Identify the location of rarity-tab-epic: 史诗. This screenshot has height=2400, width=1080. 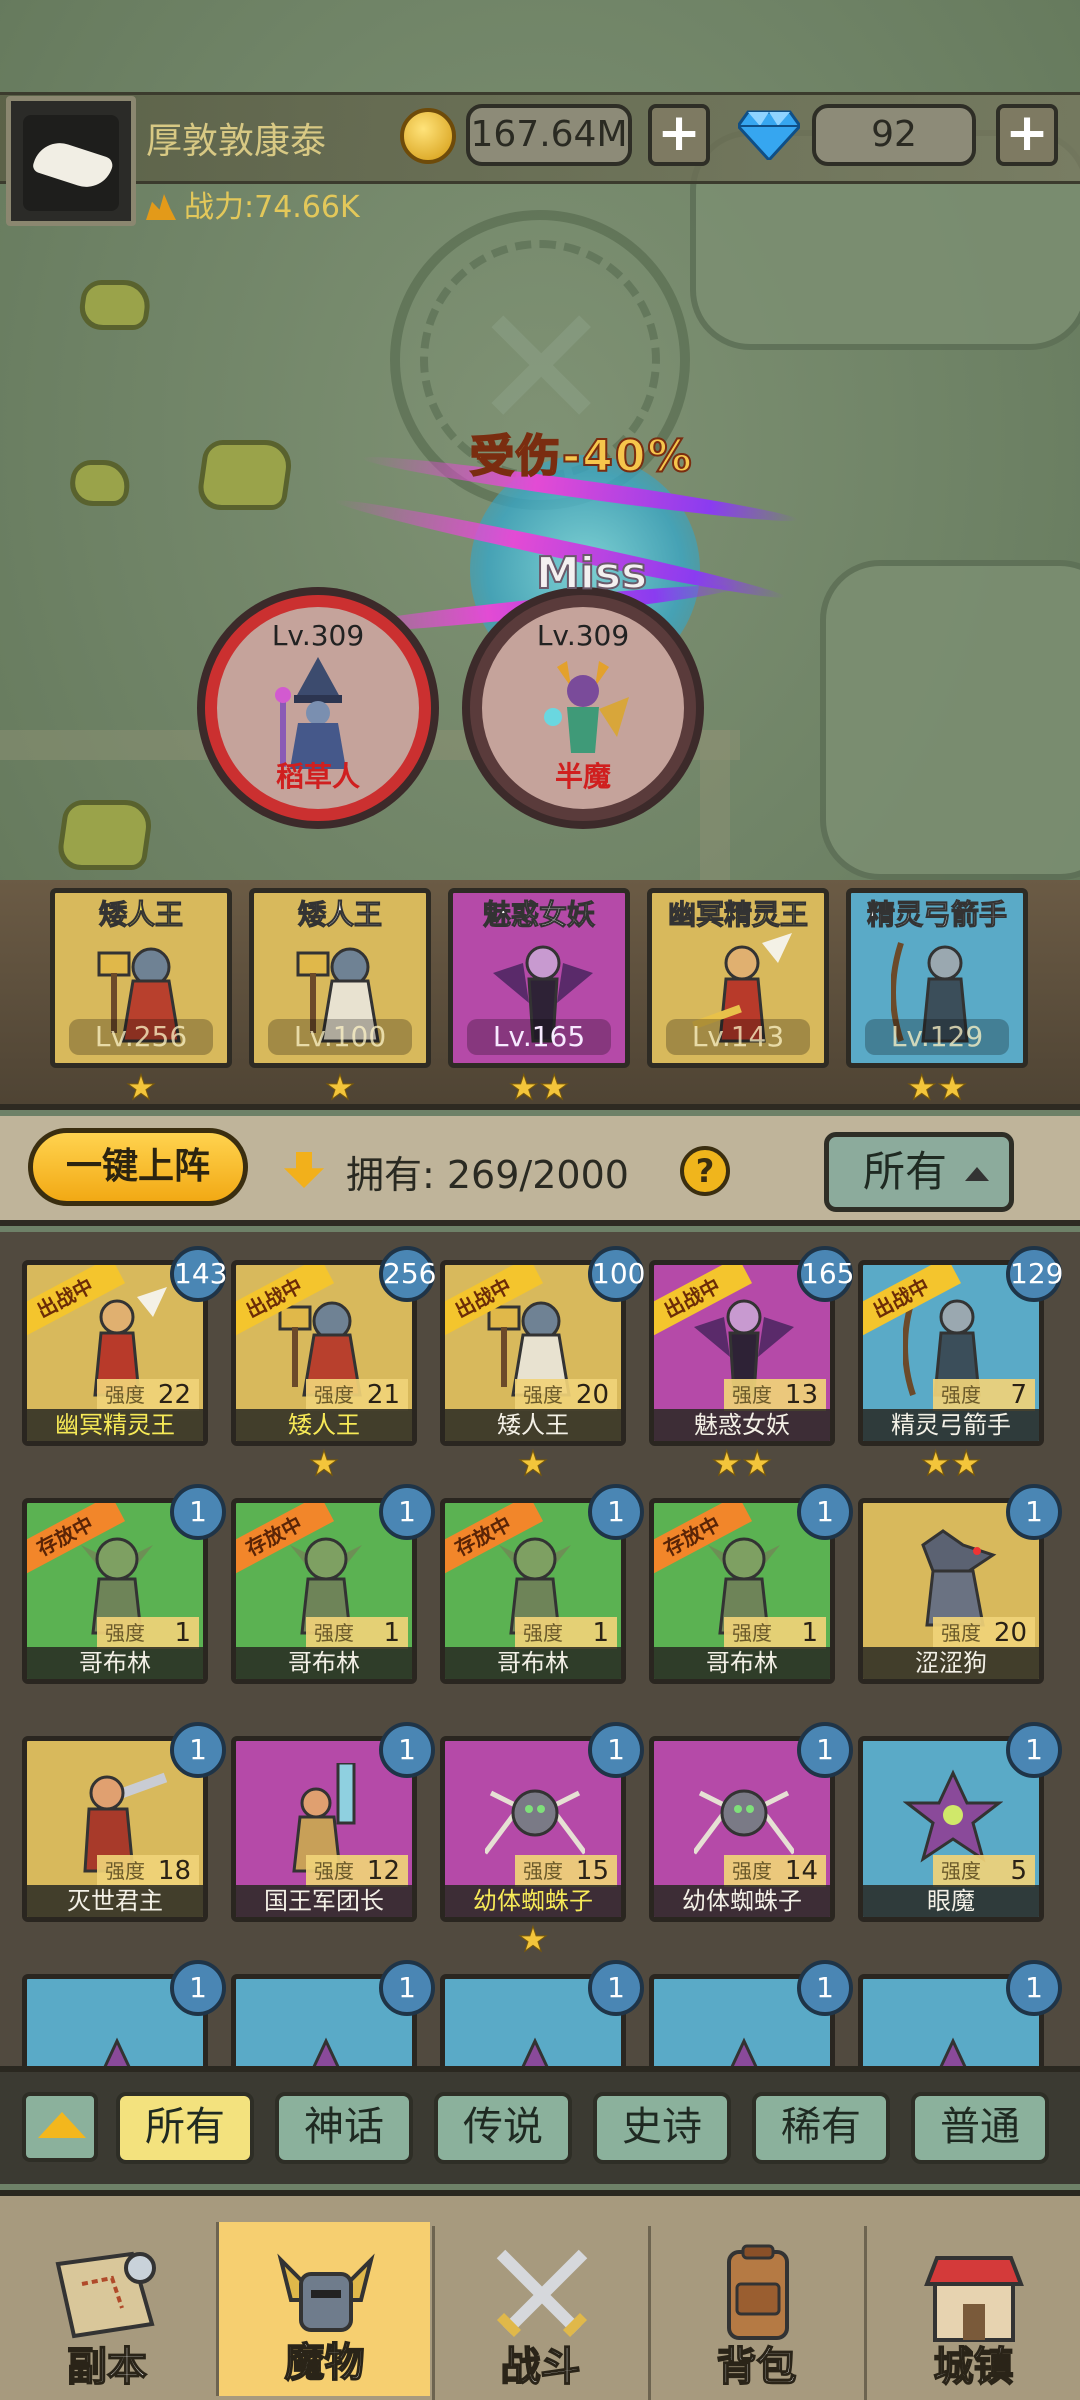
(662, 2128).